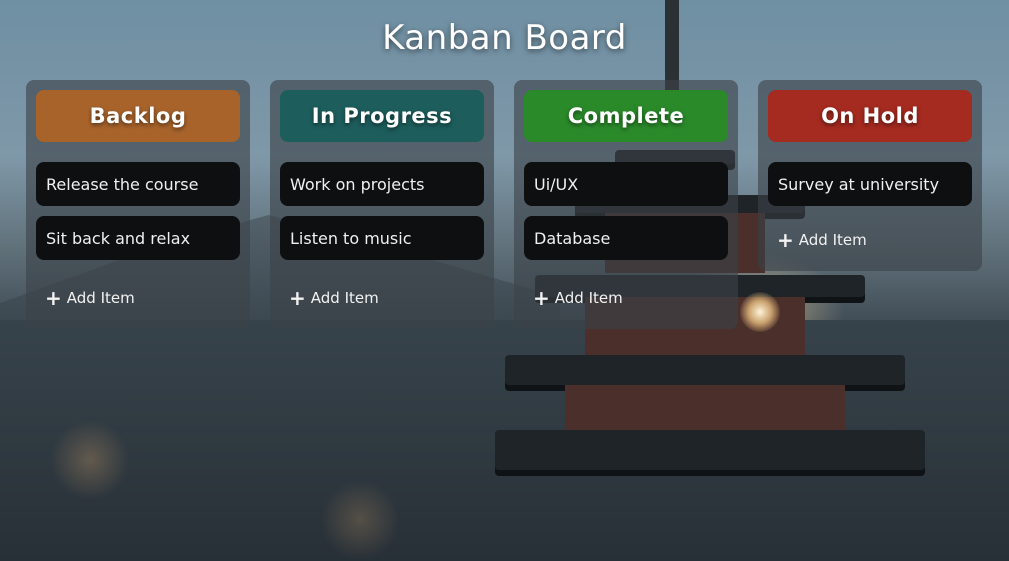 The height and width of the screenshot is (561, 1009). Describe the element at coordinates (870, 184) in the screenshot. I see `card: Survey at university` at that location.